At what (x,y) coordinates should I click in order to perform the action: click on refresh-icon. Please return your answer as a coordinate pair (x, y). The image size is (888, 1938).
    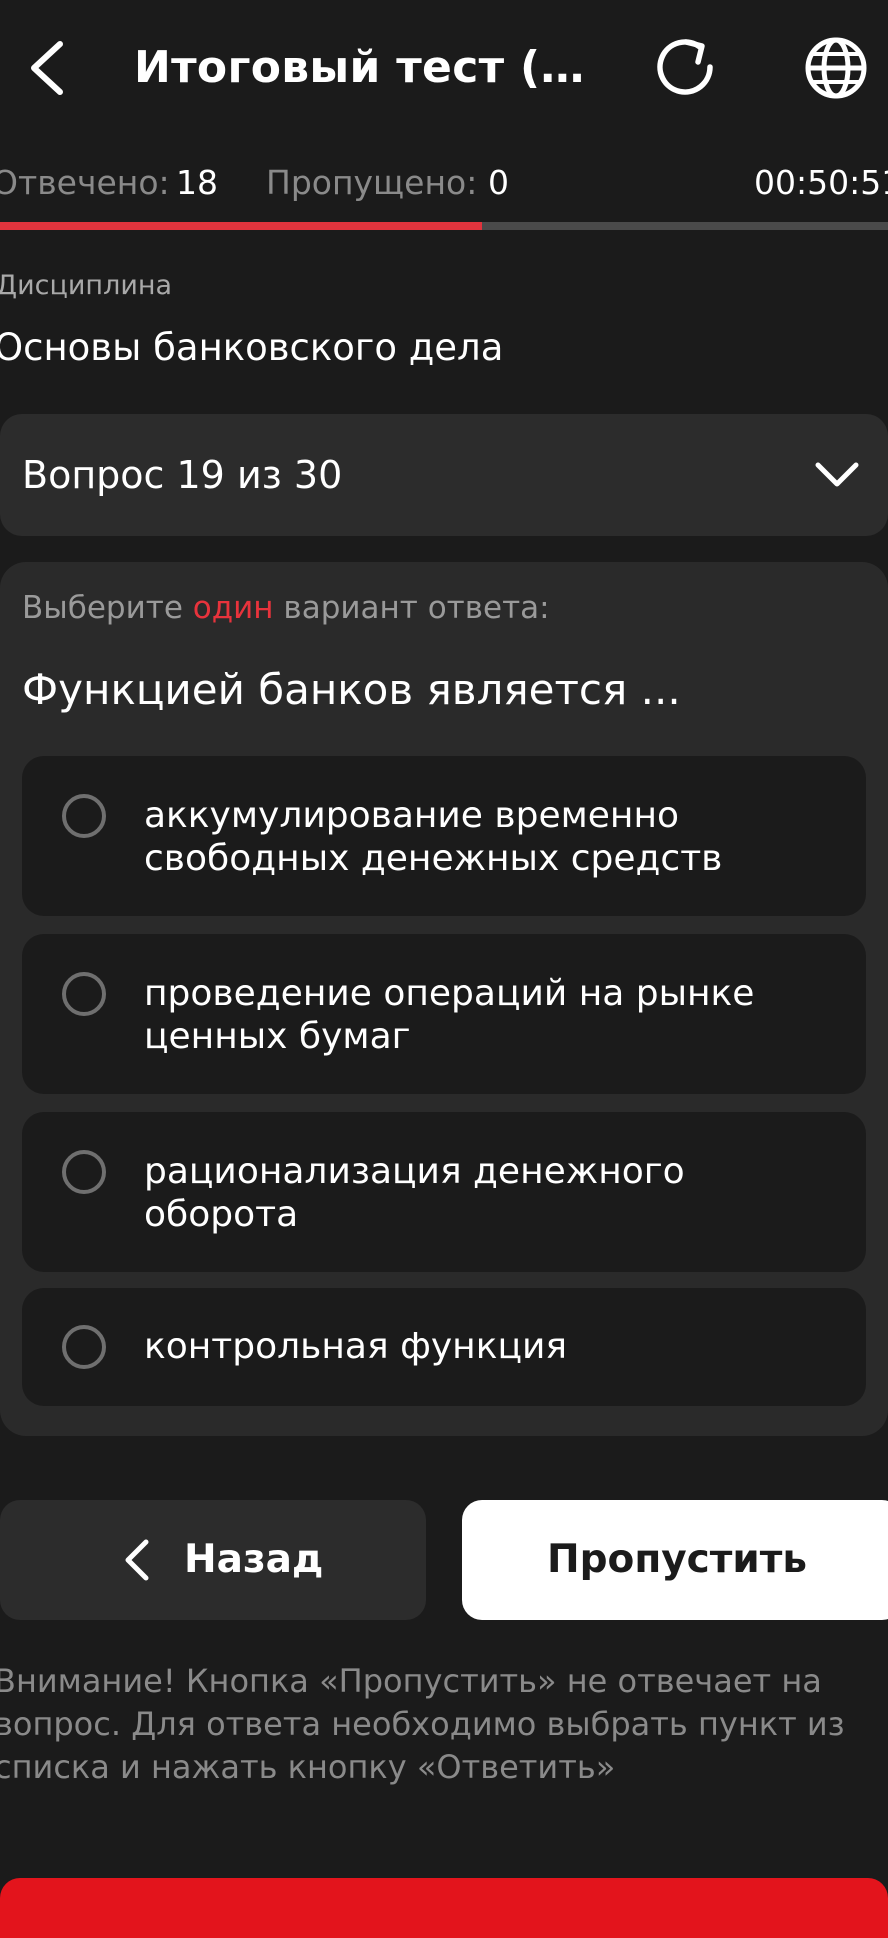
    Looking at the image, I should click on (685, 67).